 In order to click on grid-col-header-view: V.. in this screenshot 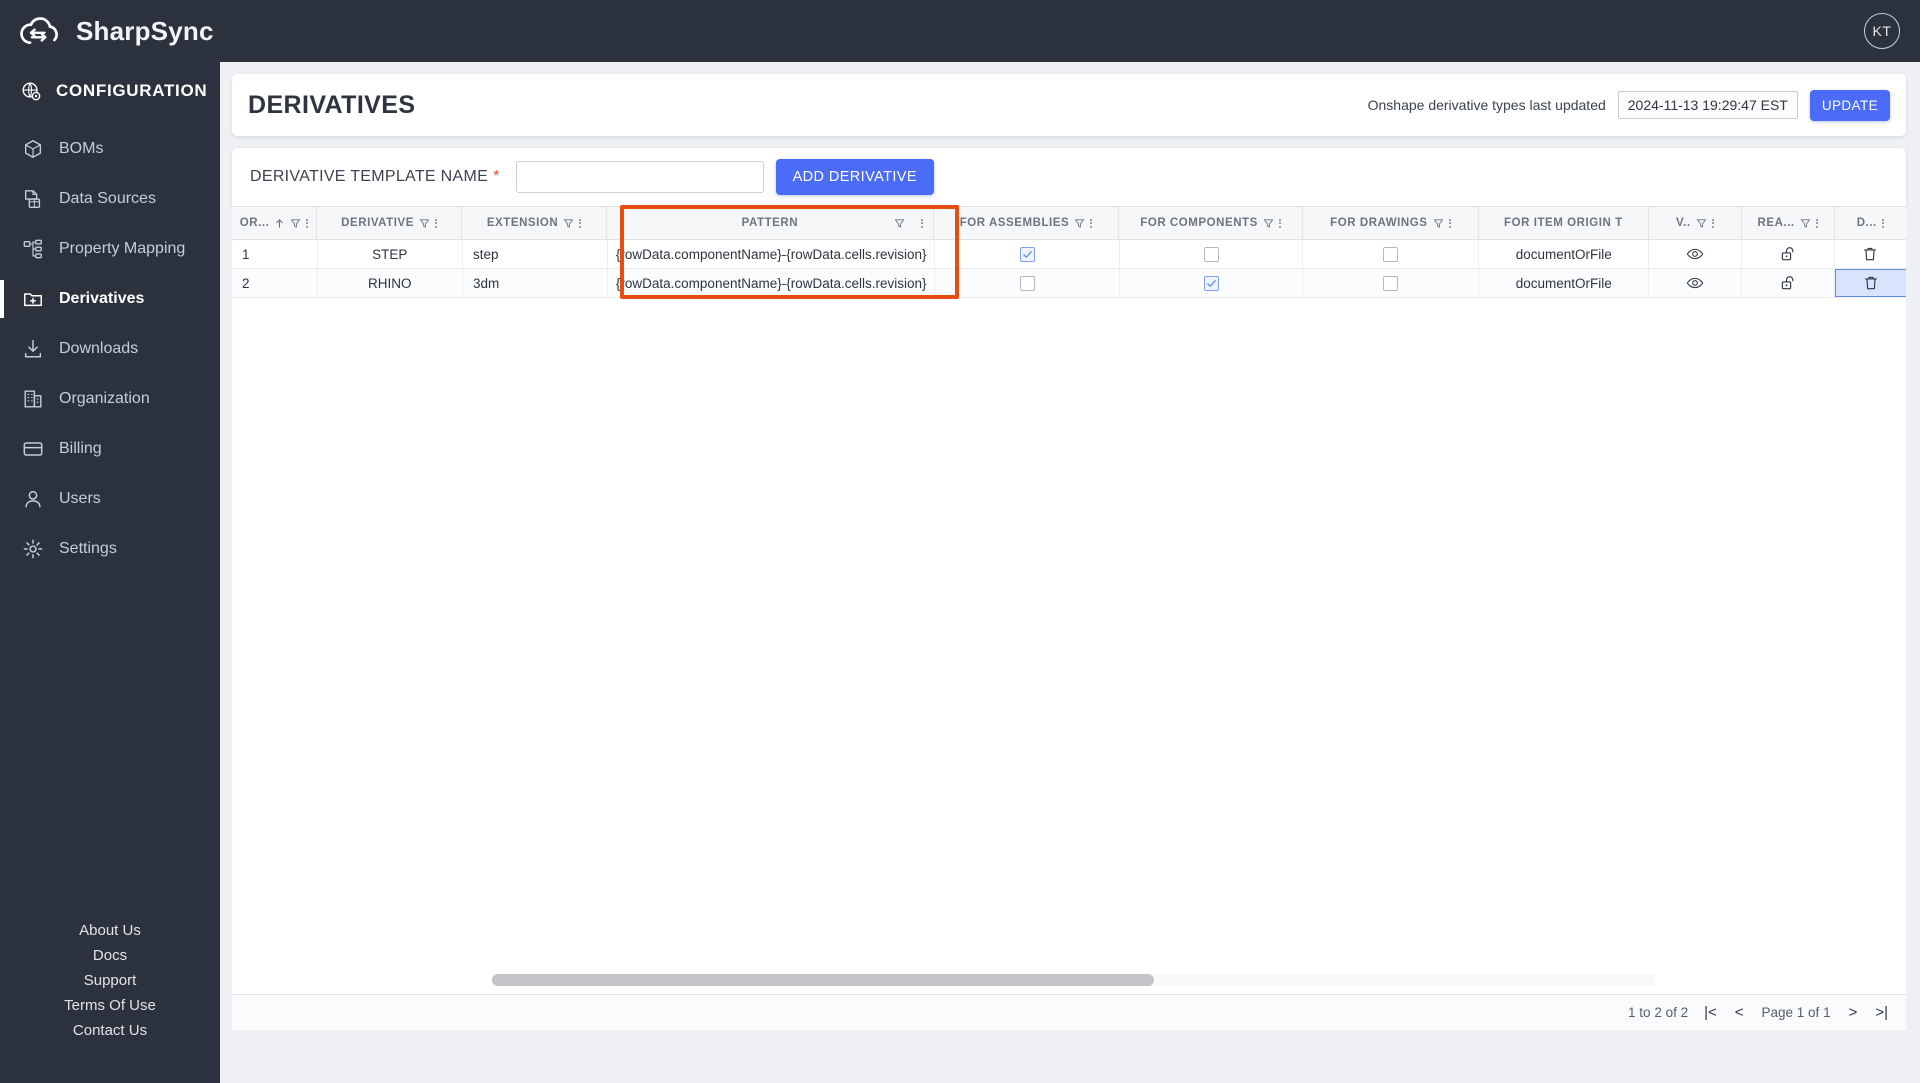, I will do `click(1695, 223)`.